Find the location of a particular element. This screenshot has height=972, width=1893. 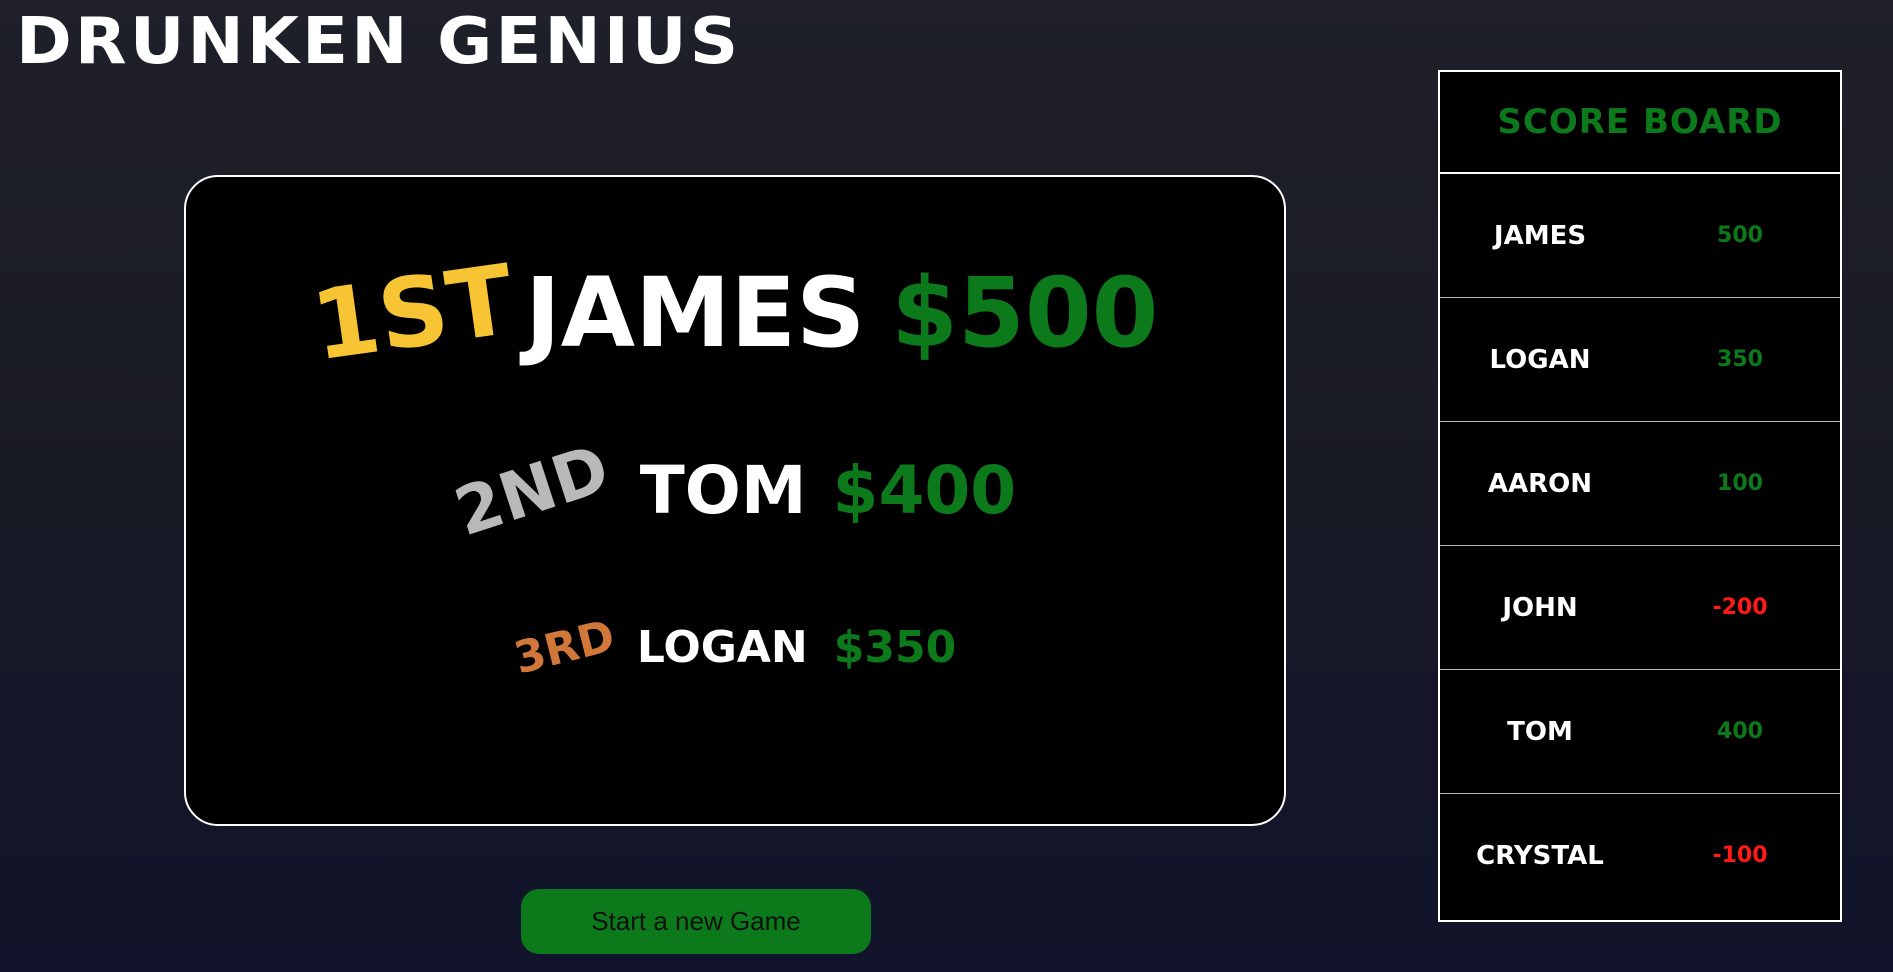

score-row: John -200 is located at coordinates (1640, 608).